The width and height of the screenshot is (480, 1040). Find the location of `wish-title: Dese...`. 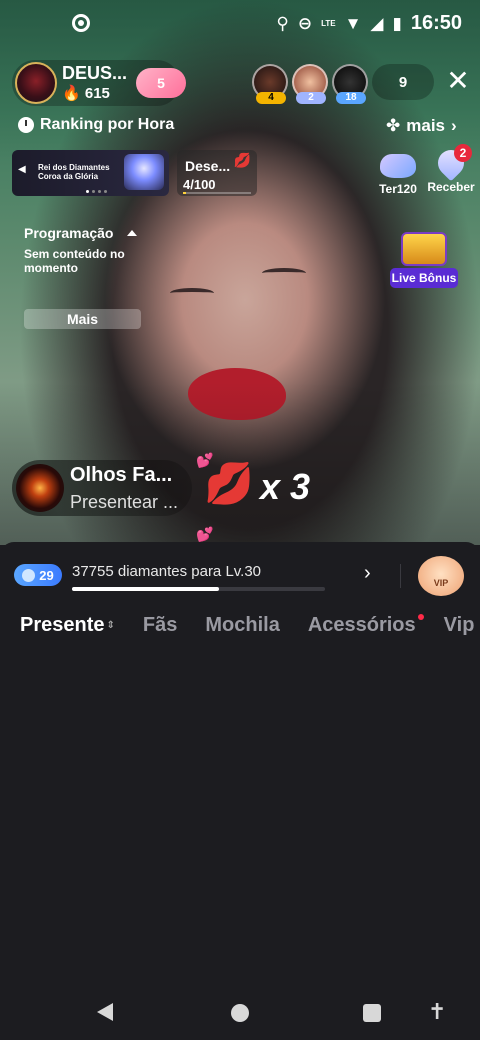

wish-title: Dese... is located at coordinates (208, 166).